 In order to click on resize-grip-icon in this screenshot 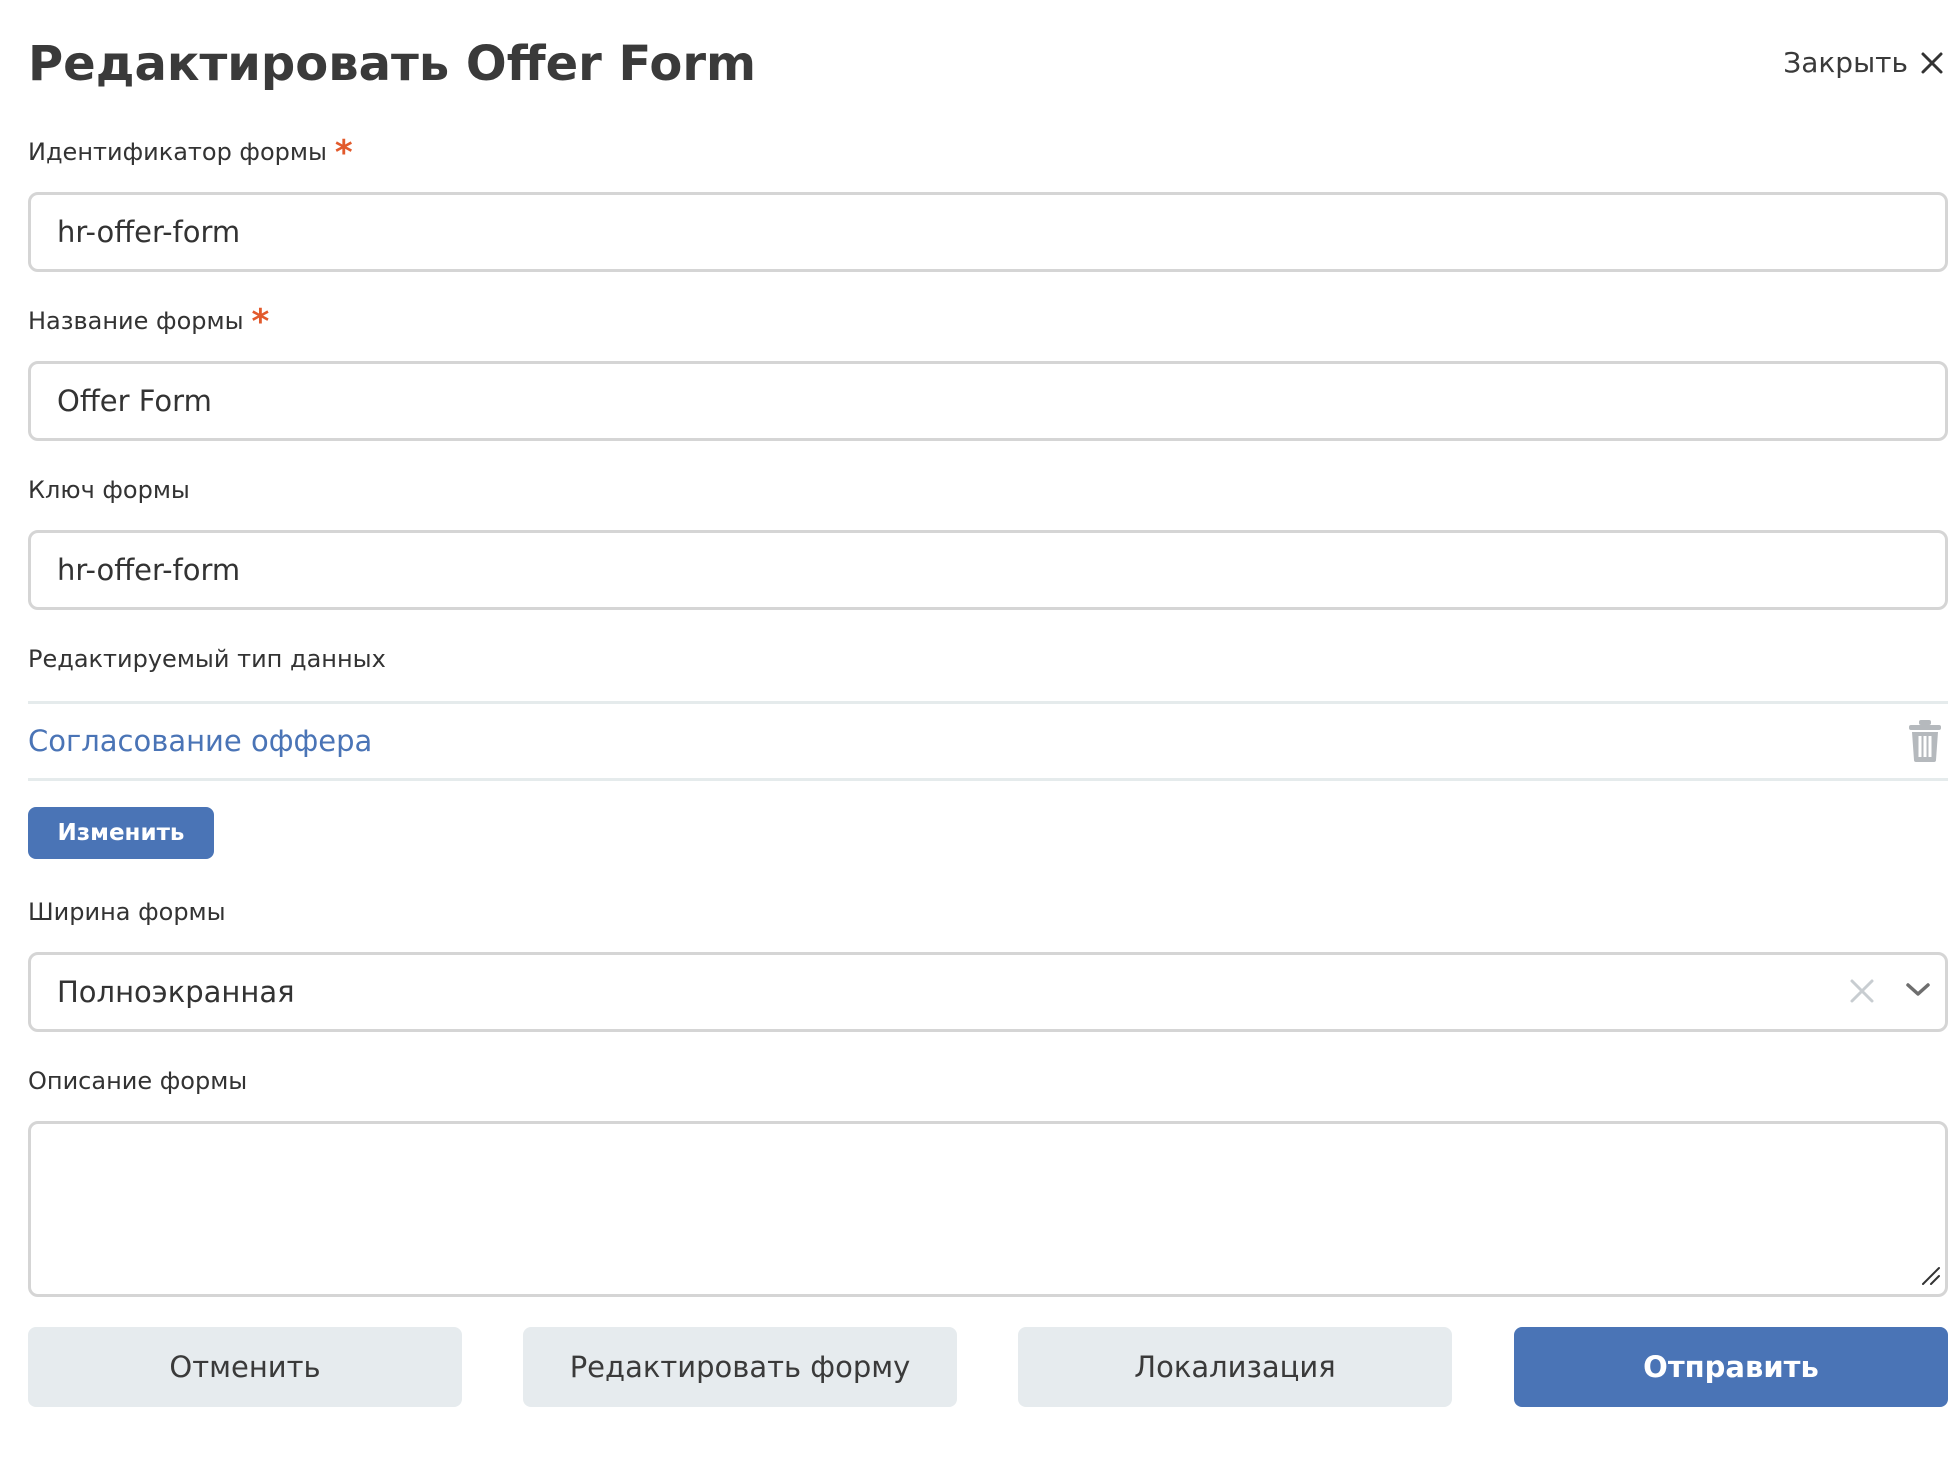, I will do `click(1930, 1277)`.